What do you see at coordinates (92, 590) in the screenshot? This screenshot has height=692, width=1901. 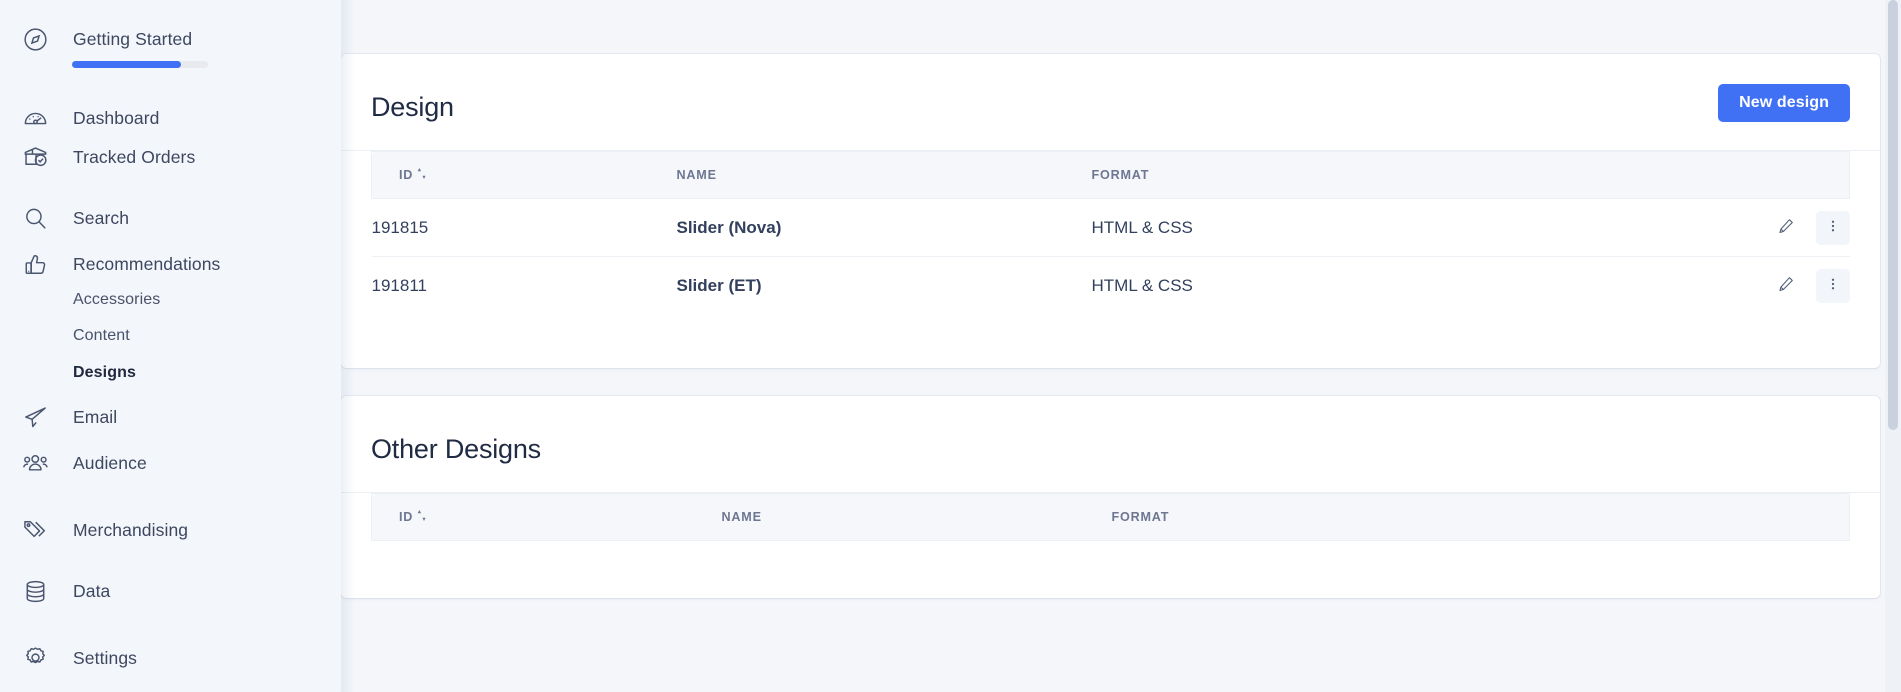 I see `sidebar-item-label: Data` at bounding box center [92, 590].